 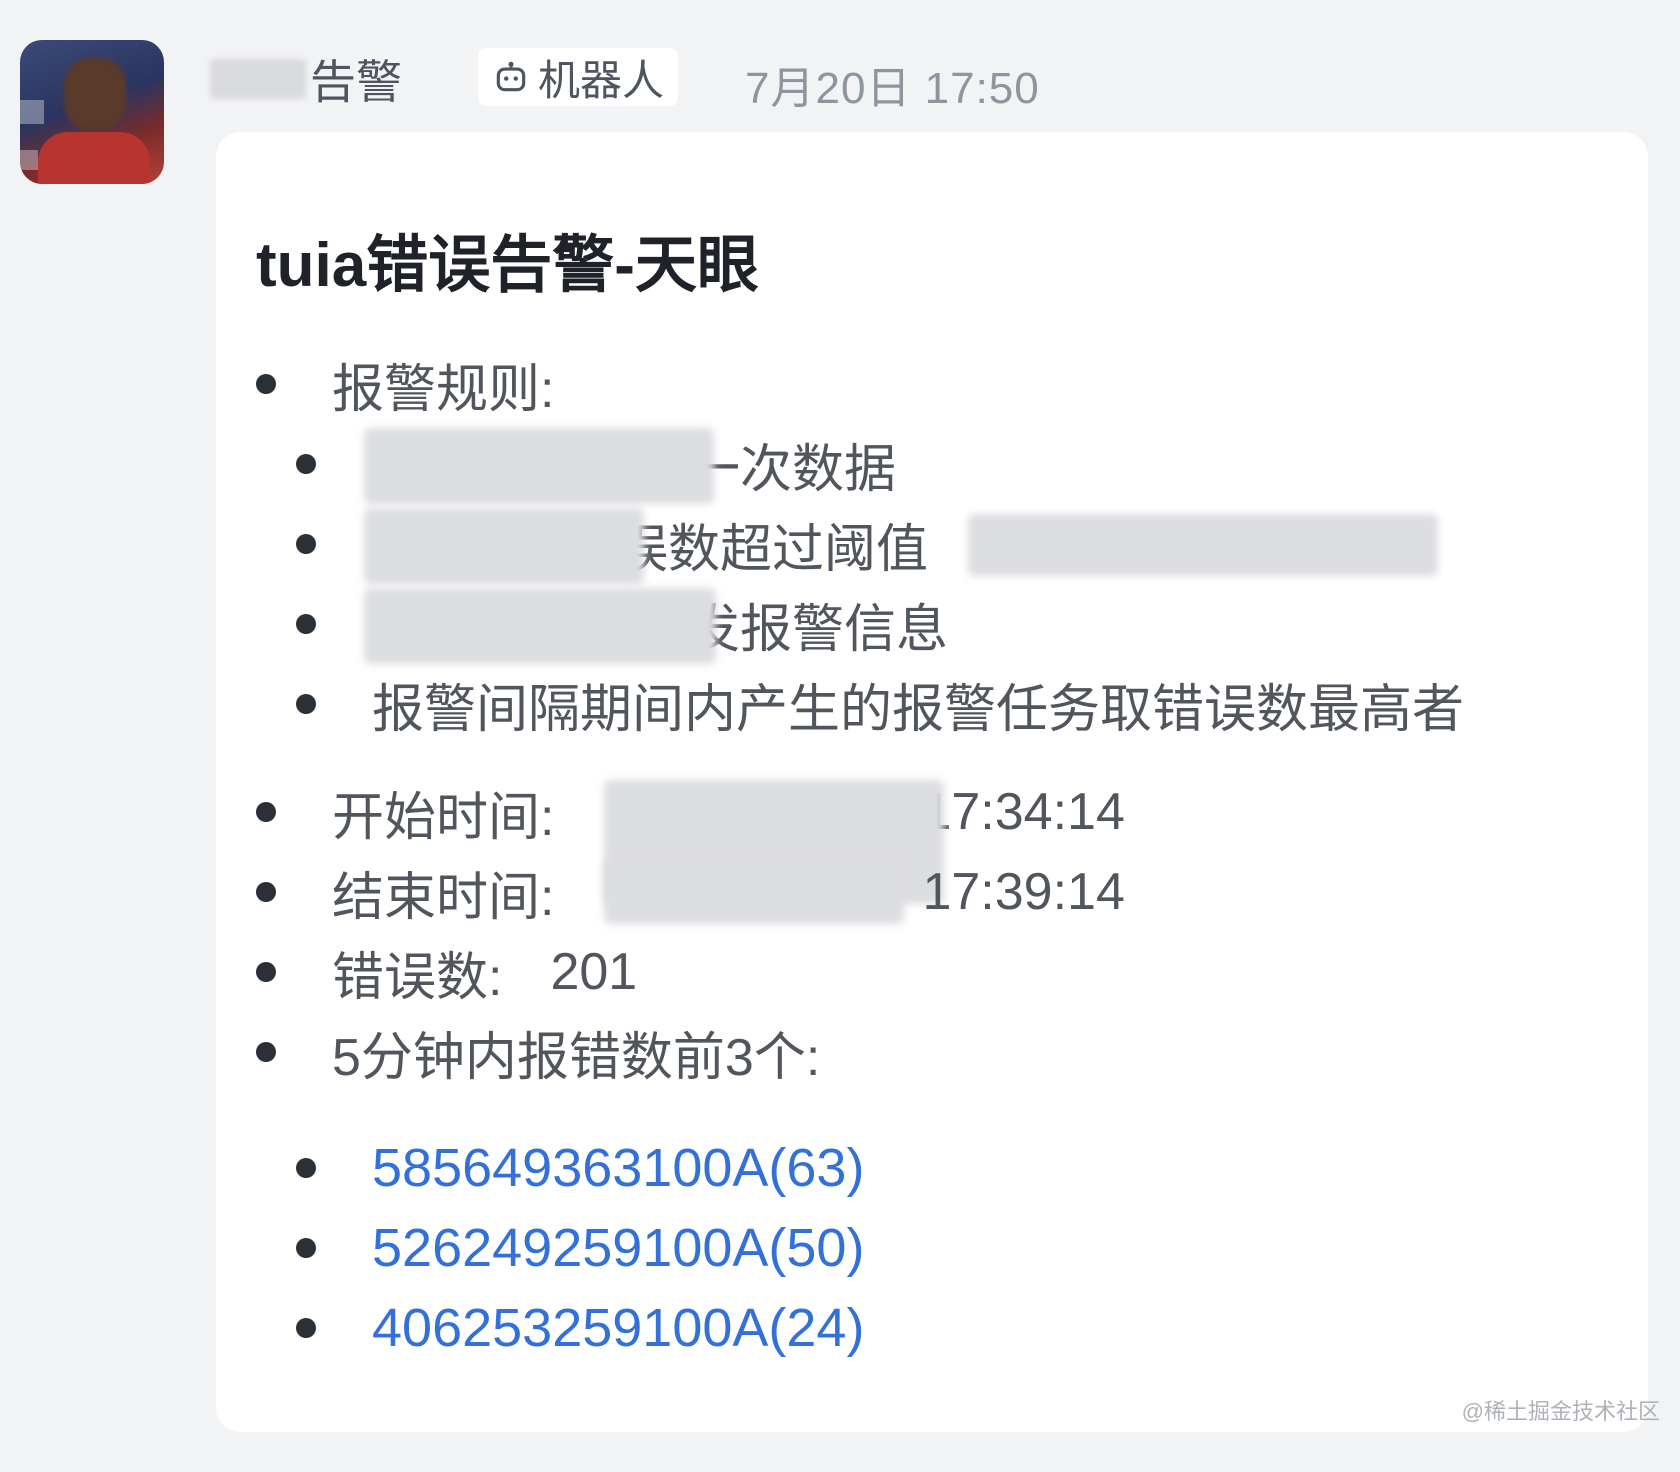 I want to click on top-error-link: 585649363100A(63), so click(x=618, y=1168).